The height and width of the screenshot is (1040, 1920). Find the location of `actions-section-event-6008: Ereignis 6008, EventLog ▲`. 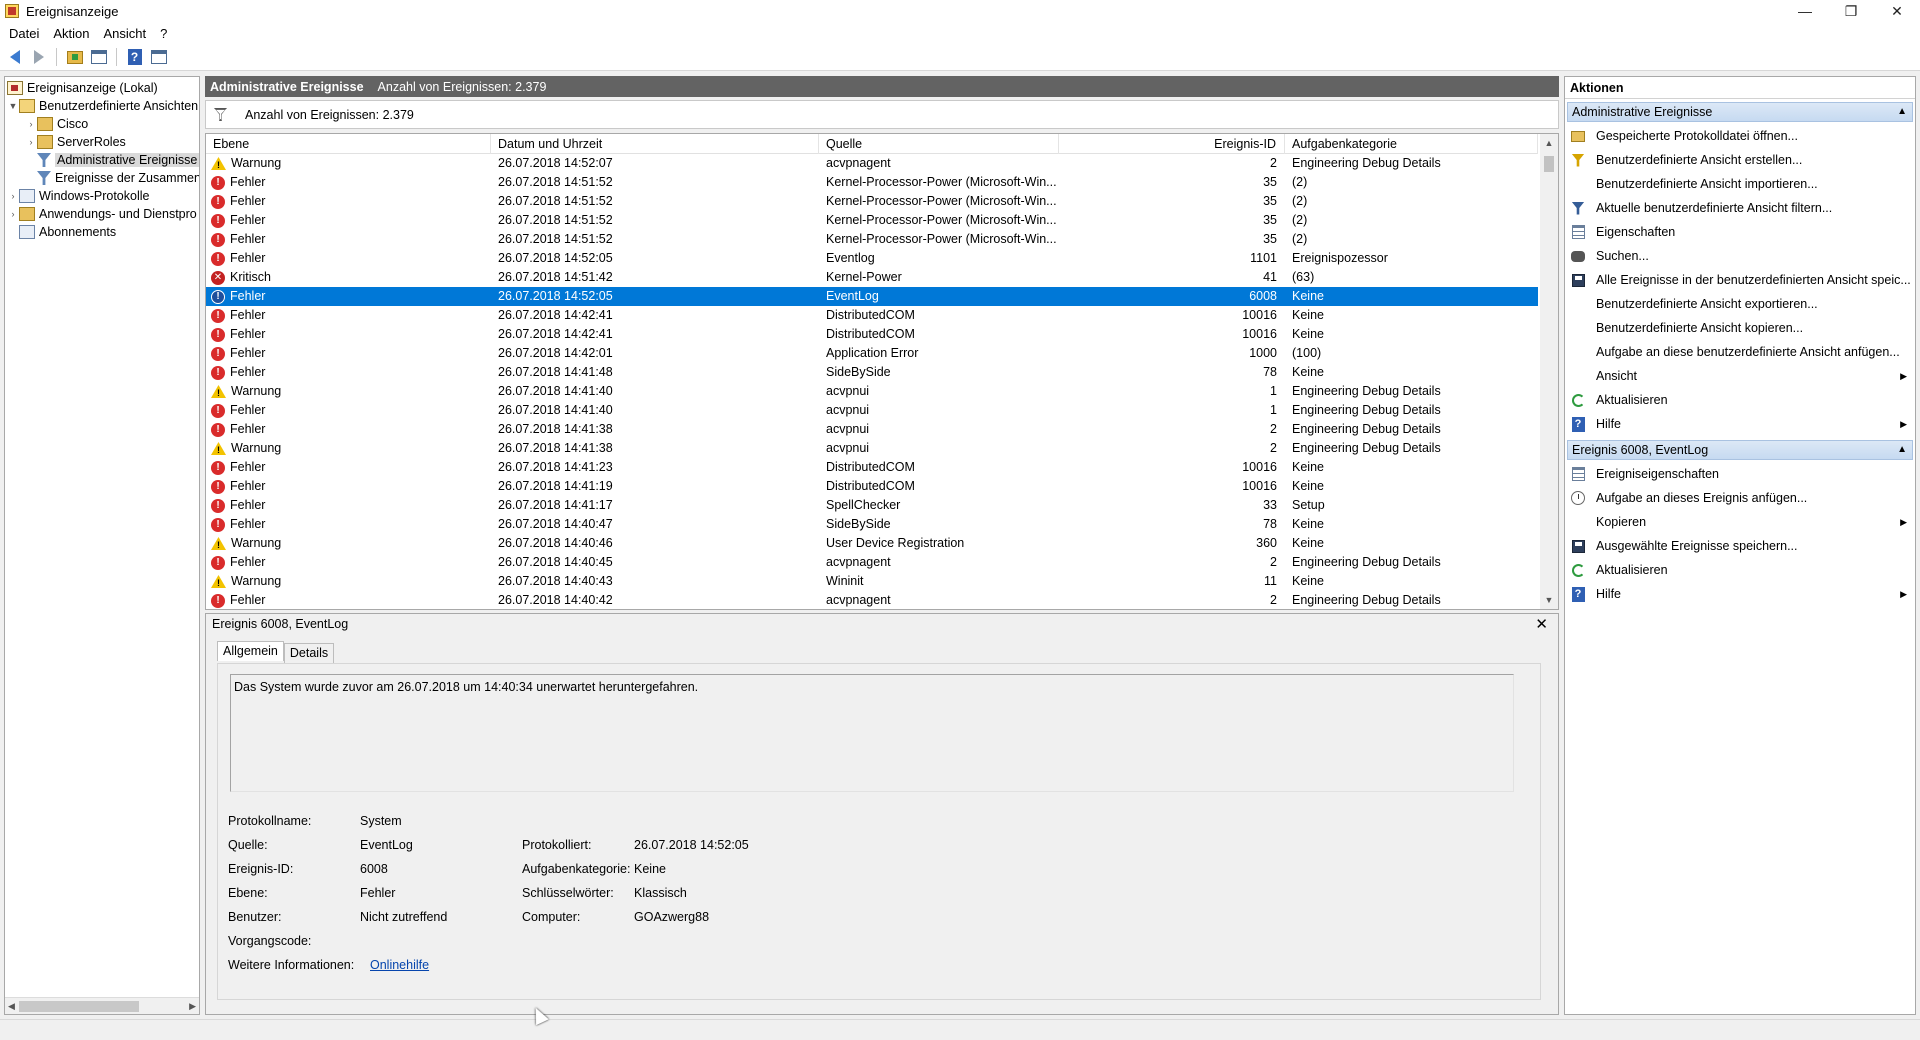

actions-section-event-6008: Ereignis 6008, EventLog ▲ is located at coordinates (1740, 450).